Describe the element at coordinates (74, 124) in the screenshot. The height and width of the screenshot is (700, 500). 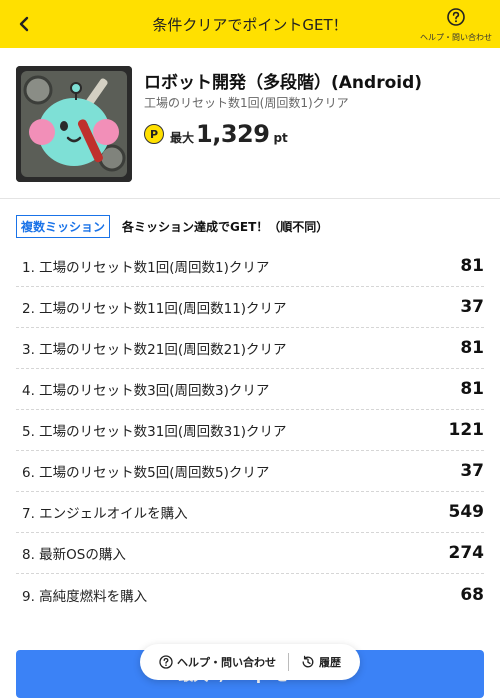
I see `app-icon` at that location.